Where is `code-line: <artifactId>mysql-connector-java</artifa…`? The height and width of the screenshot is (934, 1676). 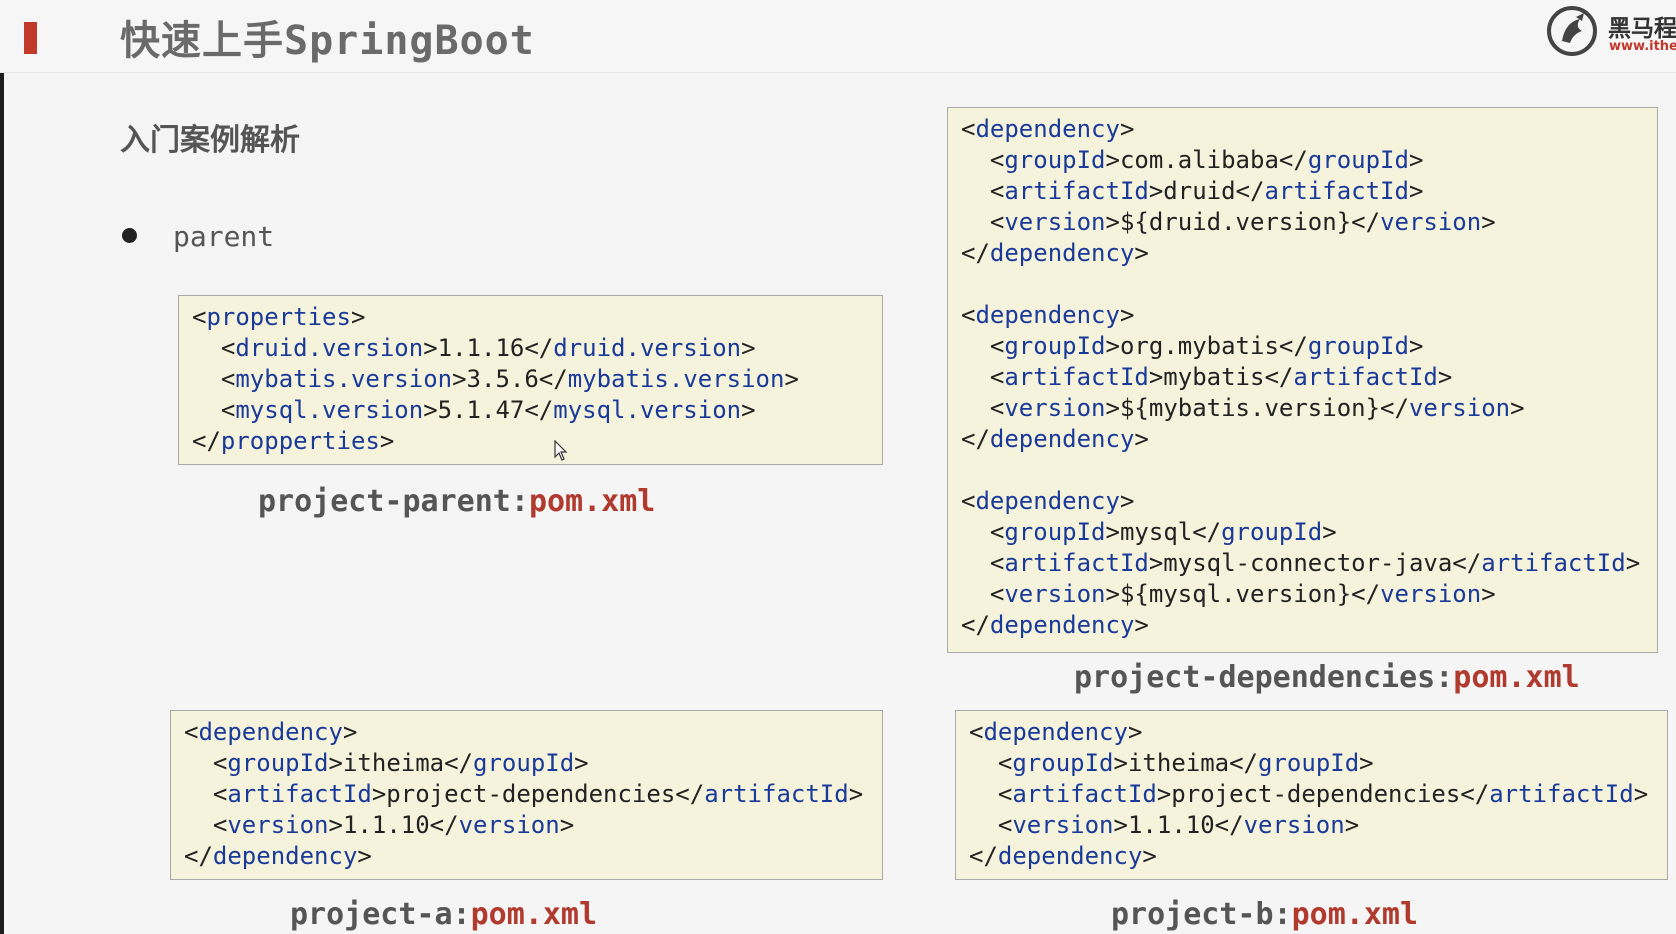
code-line: <artifactId>mysql-connector-java</artifa… is located at coordinates (1303, 563).